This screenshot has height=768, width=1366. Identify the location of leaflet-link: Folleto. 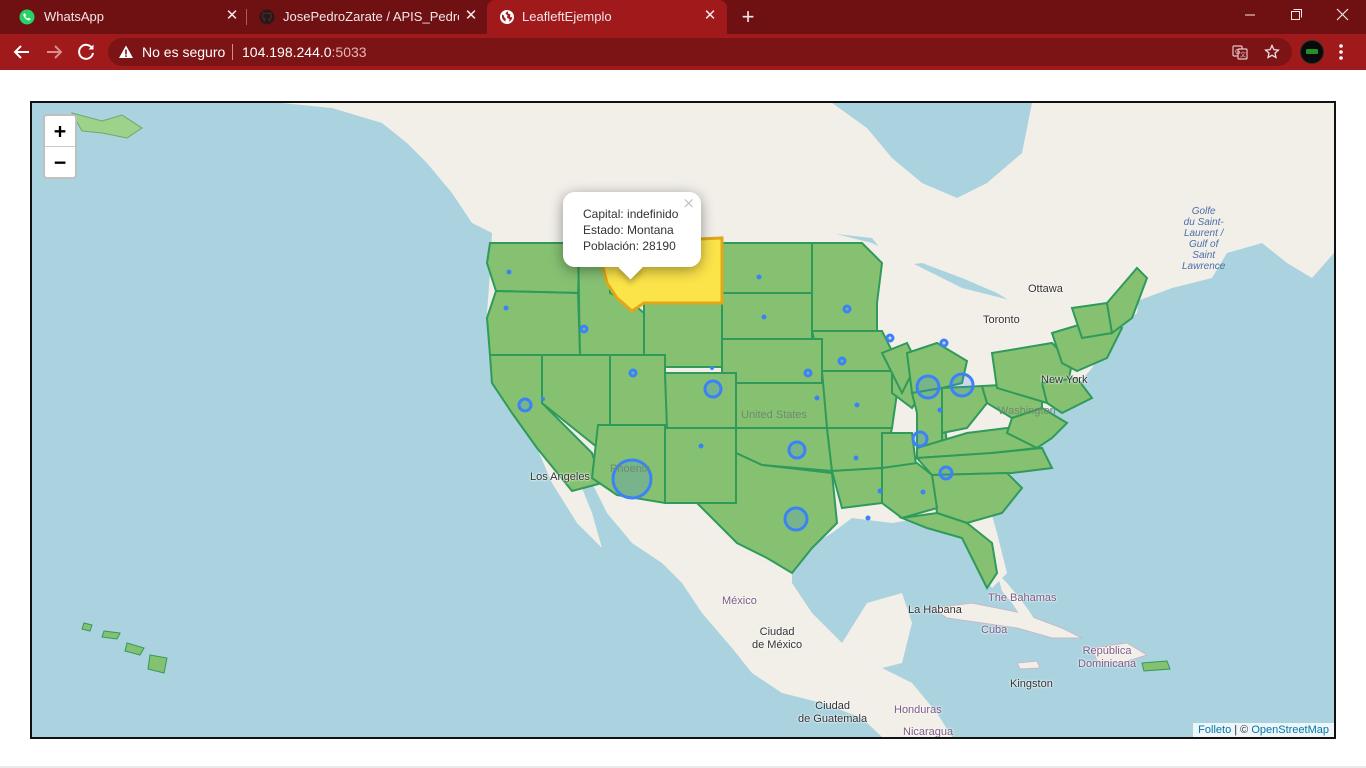
(1214, 730).